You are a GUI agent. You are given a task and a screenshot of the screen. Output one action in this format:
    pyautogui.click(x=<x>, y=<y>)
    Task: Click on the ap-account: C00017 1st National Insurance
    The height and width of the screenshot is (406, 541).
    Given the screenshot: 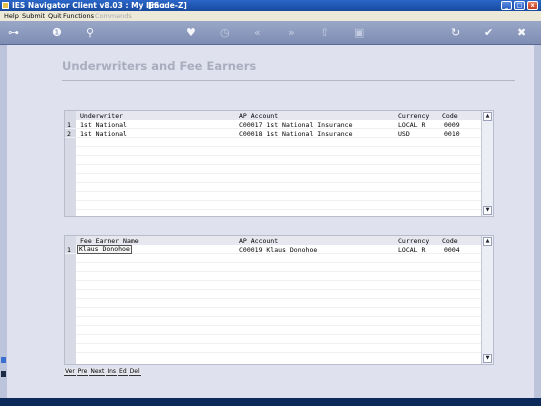 What is the action you would take?
    pyautogui.click(x=296, y=125)
    